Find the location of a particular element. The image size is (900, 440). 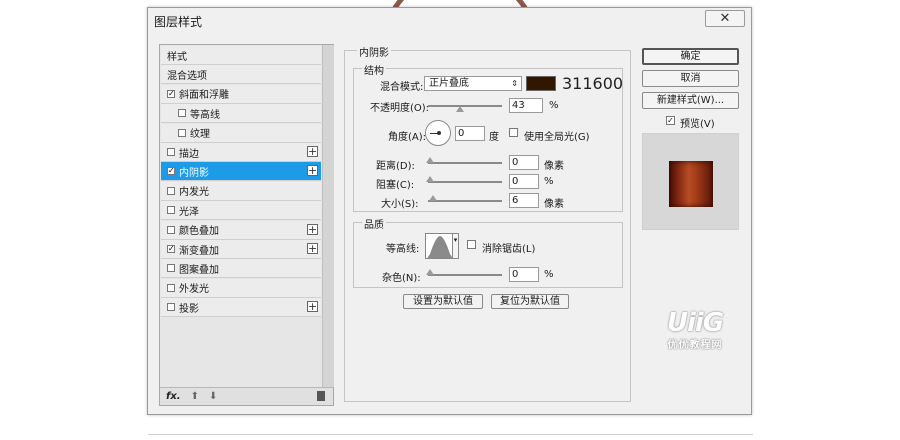

style-item-label: 等高线 is located at coordinates (205, 115).